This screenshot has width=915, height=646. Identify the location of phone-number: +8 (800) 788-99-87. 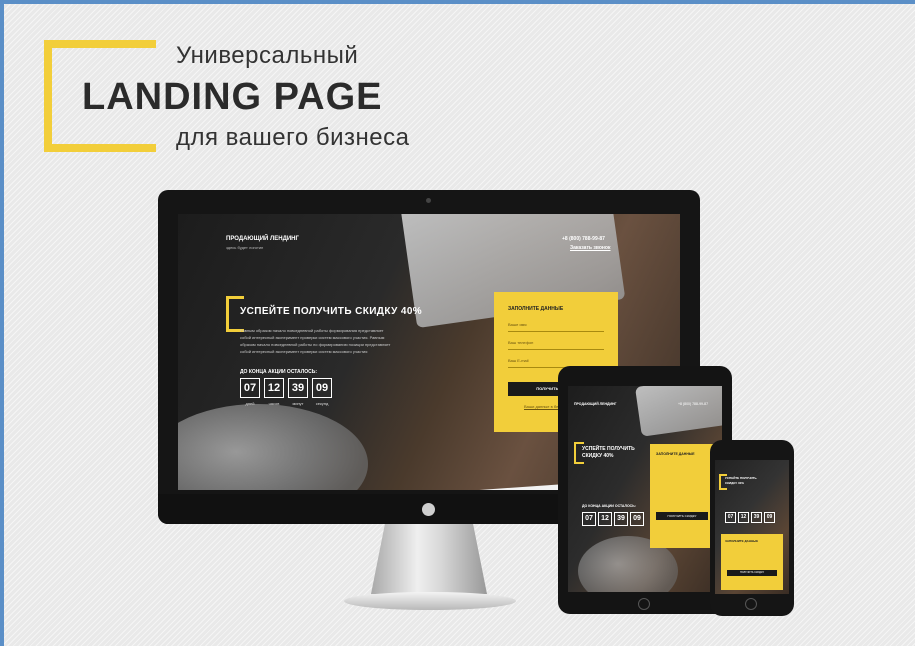
(583, 239).